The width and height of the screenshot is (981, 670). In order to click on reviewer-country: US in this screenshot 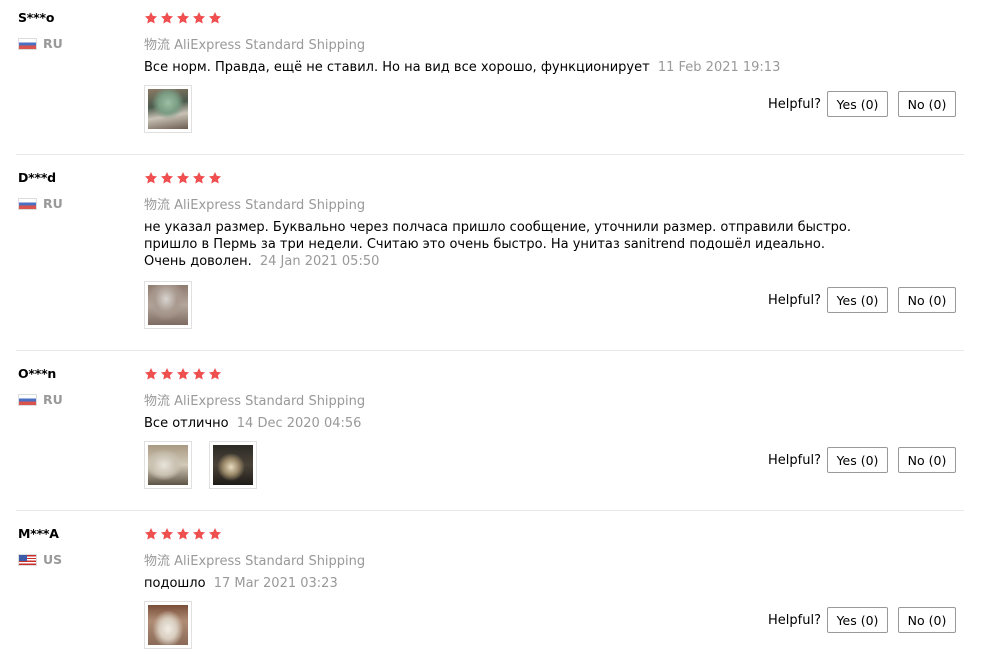, I will do `click(40, 559)`.